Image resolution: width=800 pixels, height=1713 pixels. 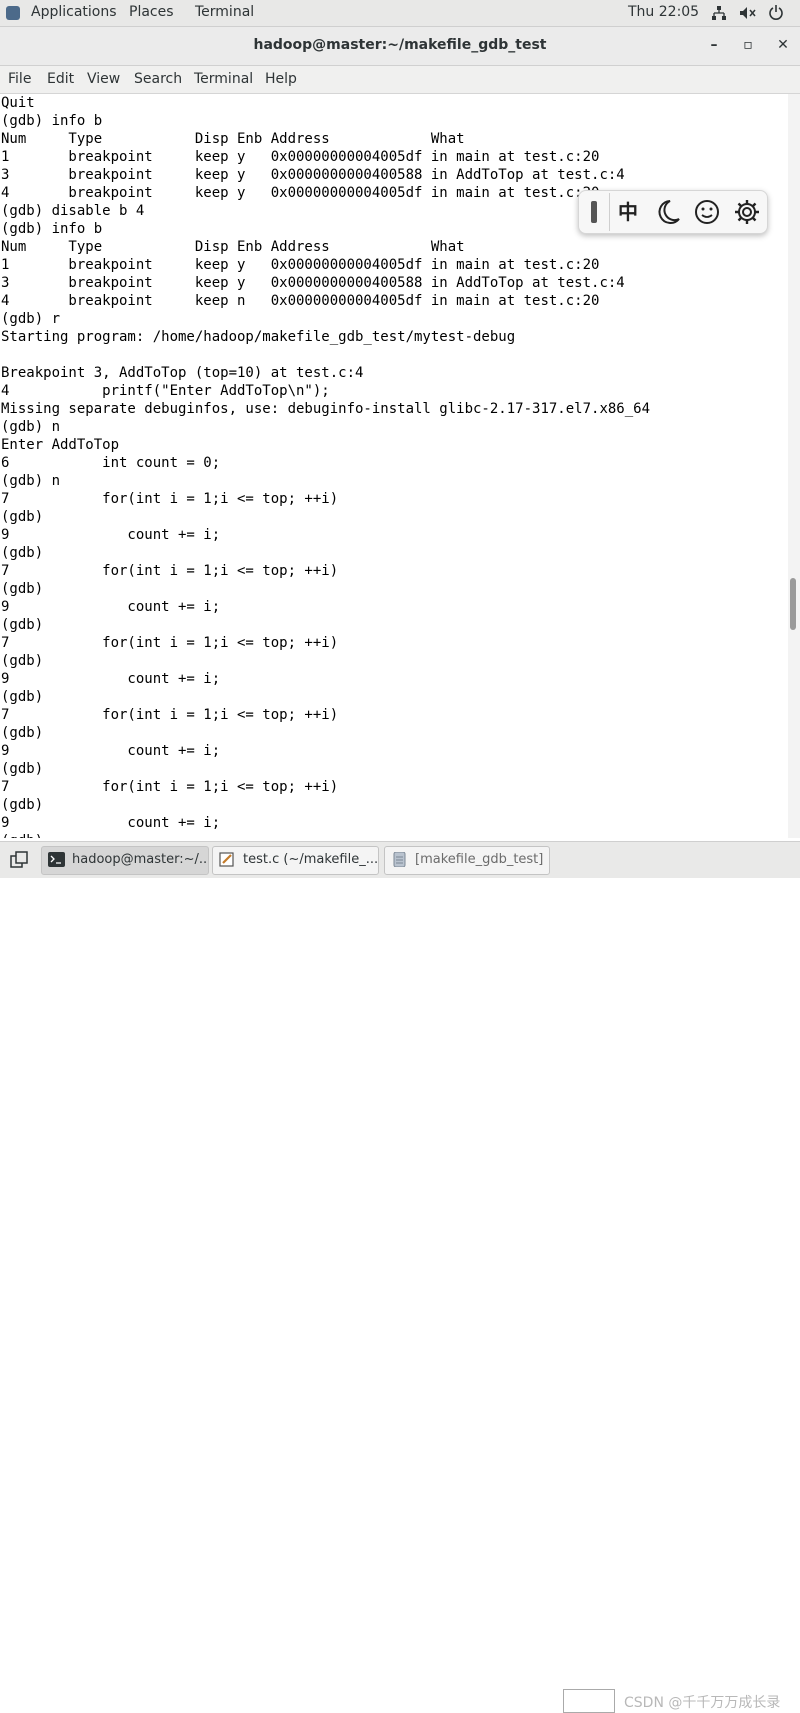 I want to click on power-icon, so click(x=776, y=12).